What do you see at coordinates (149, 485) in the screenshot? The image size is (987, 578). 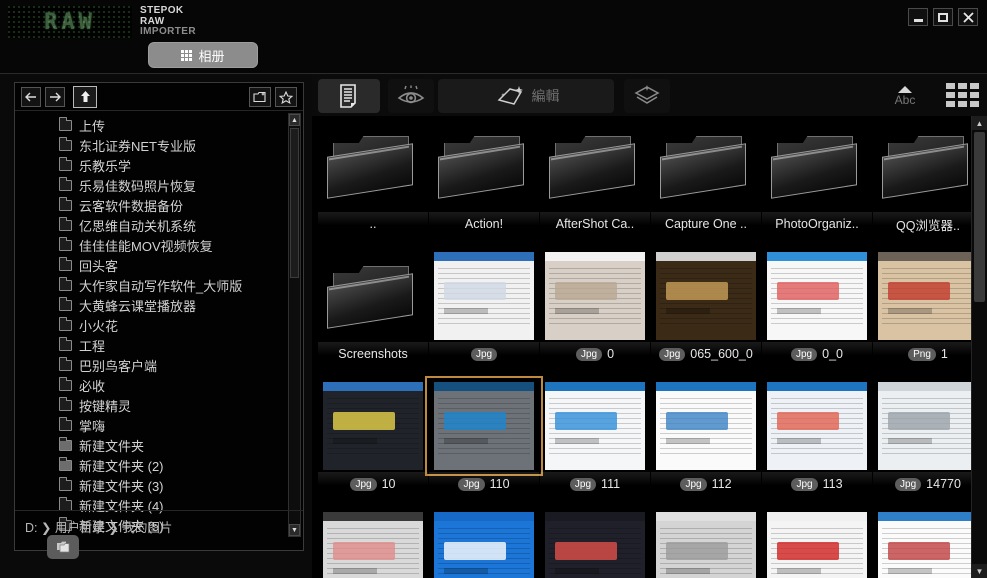 I see `folder-tree-item: 新建文件夹 (3)` at bounding box center [149, 485].